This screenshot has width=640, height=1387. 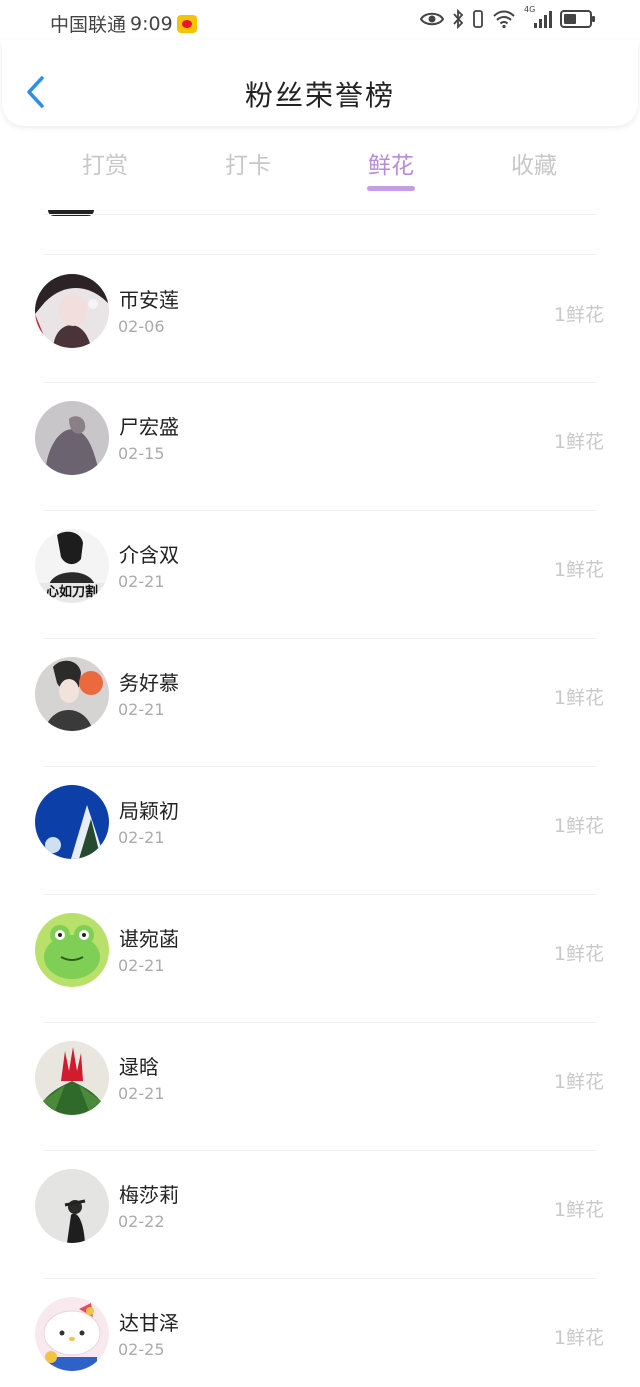 I want to click on tab-favorites: 收藏, so click(x=534, y=163).